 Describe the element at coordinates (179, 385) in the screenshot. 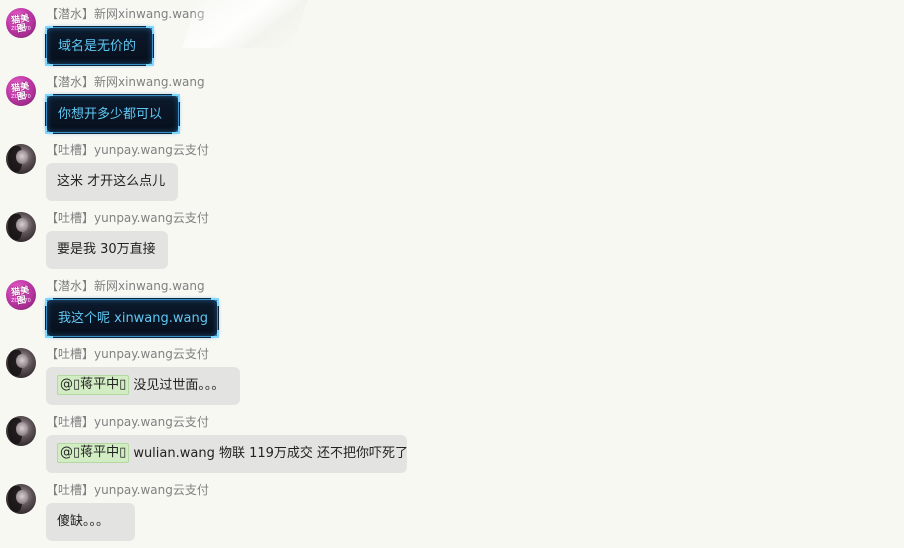

I see `message-text: 没见过世面。。。` at that location.